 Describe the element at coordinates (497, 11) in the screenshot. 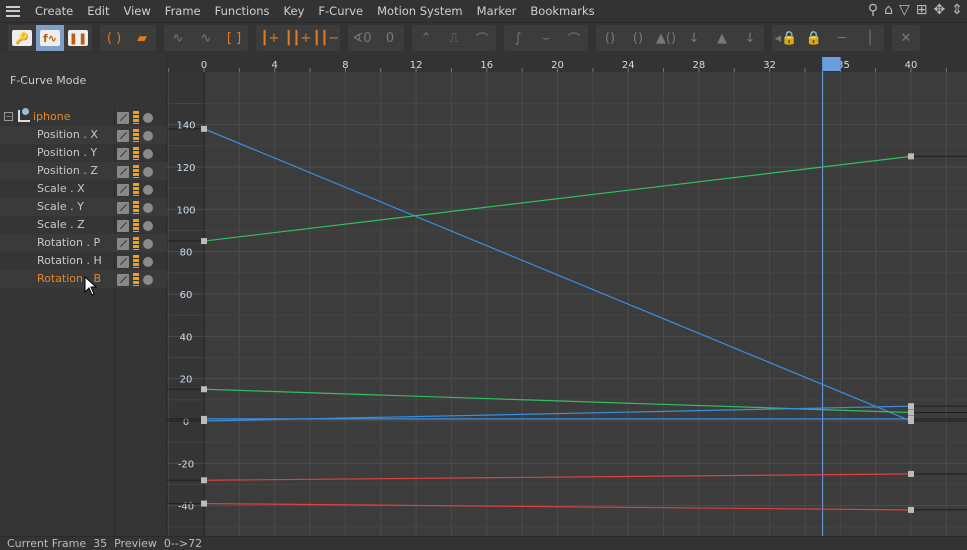

I see `menu-marker: Marker` at that location.